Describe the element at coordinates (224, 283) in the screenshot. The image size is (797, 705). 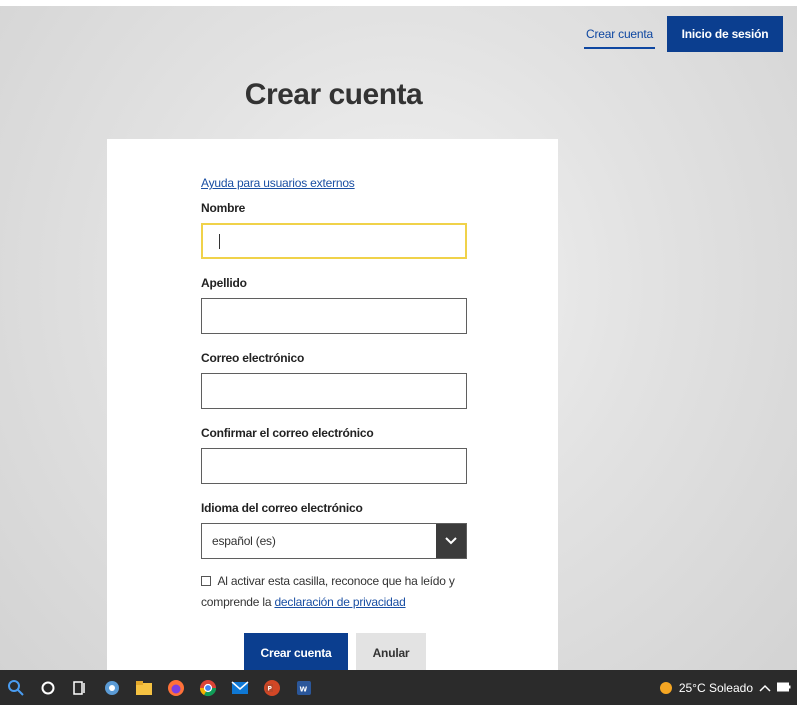
I see `last-name-label: Apellido` at that location.